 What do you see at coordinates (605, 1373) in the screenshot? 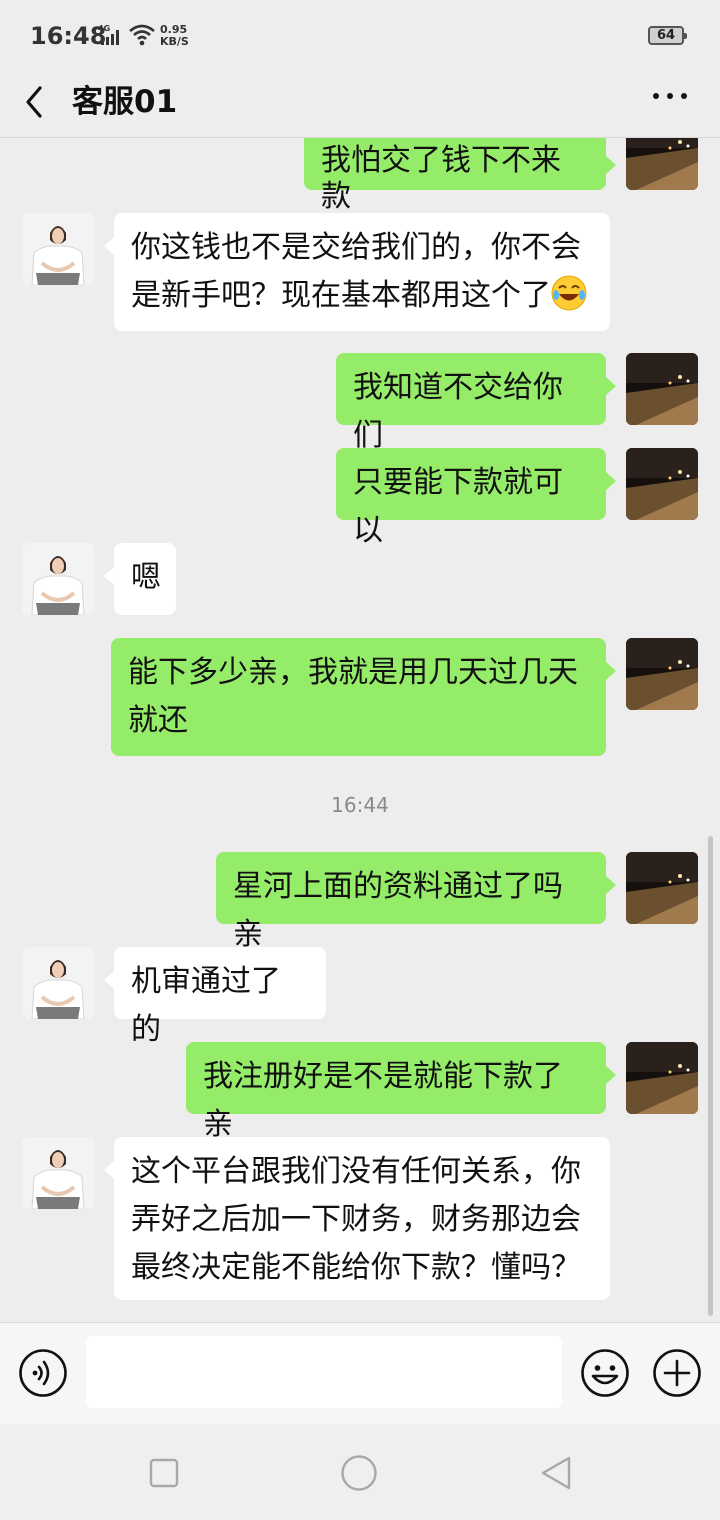
I see `emoji-face-icon` at bounding box center [605, 1373].